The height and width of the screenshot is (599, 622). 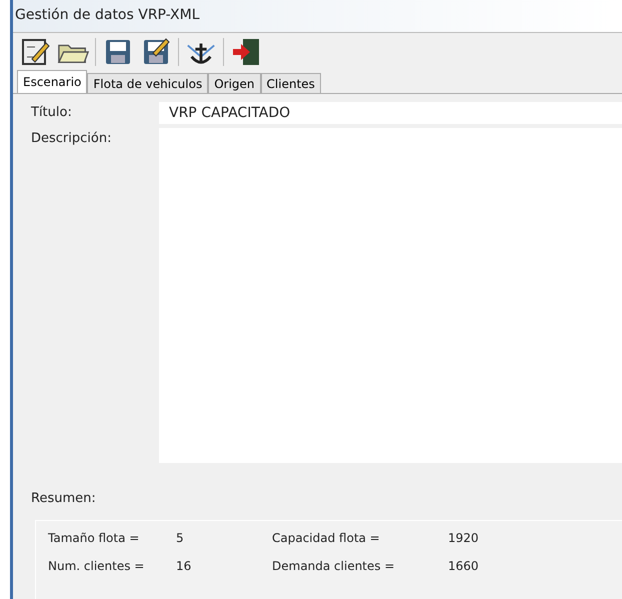 What do you see at coordinates (184, 566) in the screenshot?
I see `summary-value: 16` at bounding box center [184, 566].